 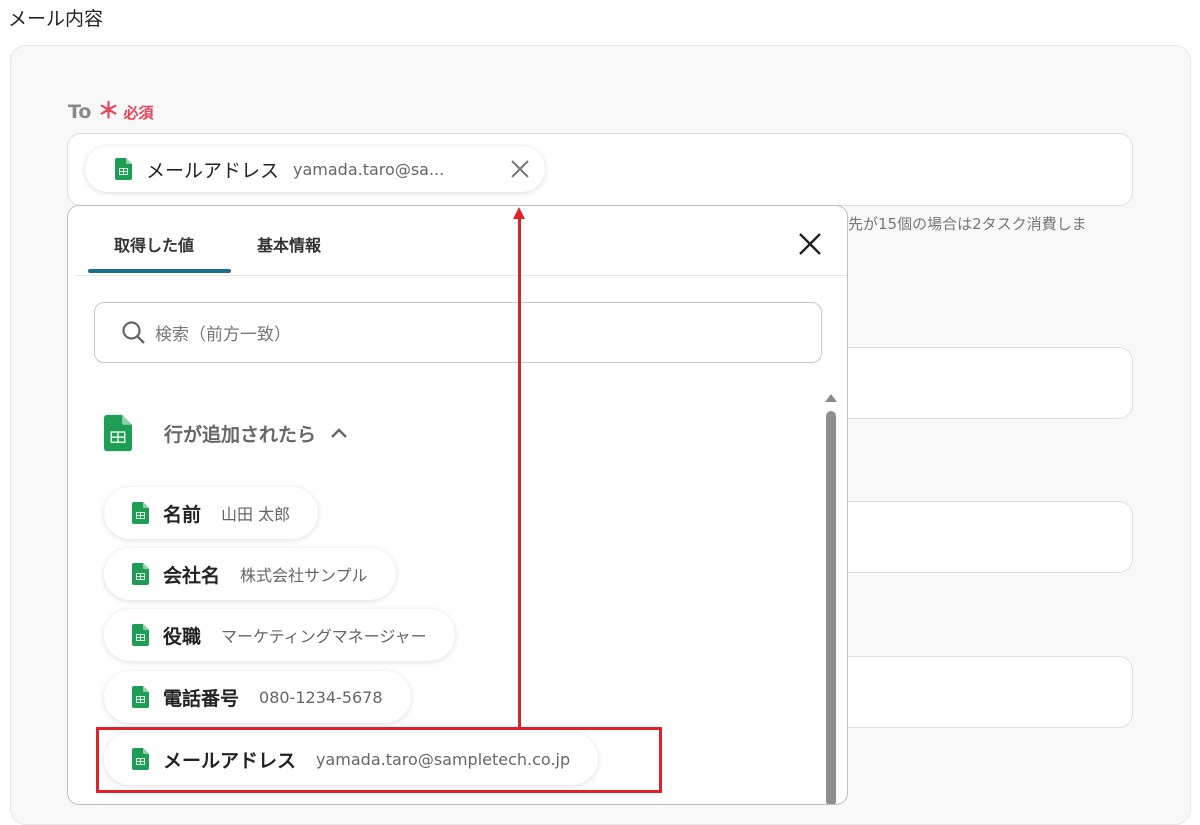 What do you see at coordinates (154, 244) in the screenshot?
I see `tab-acquired-values: 取得した値` at bounding box center [154, 244].